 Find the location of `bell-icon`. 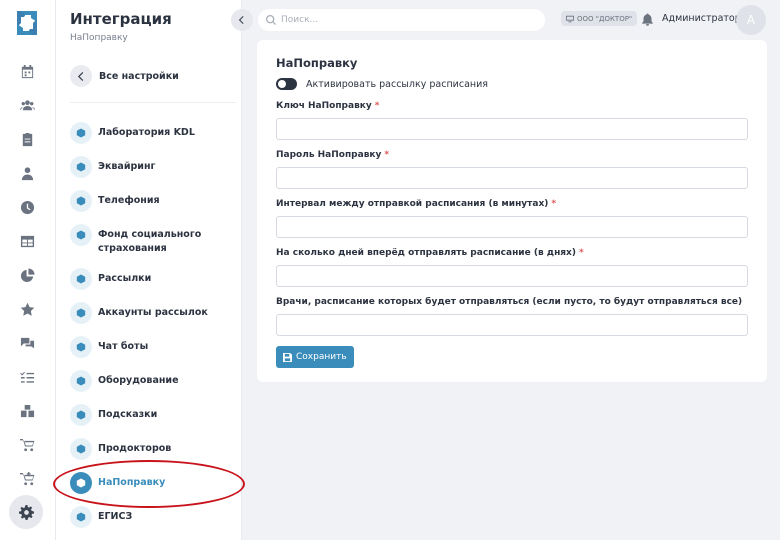

bell-icon is located at coordinates (648, 18).